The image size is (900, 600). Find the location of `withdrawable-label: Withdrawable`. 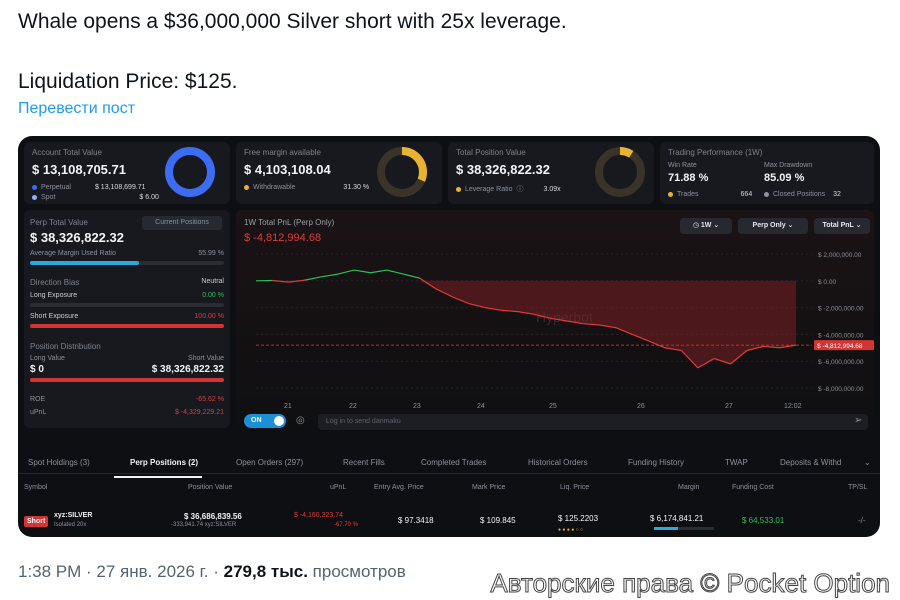

withdrawable-label: Withdrawable is located at coordinates (274, 187).